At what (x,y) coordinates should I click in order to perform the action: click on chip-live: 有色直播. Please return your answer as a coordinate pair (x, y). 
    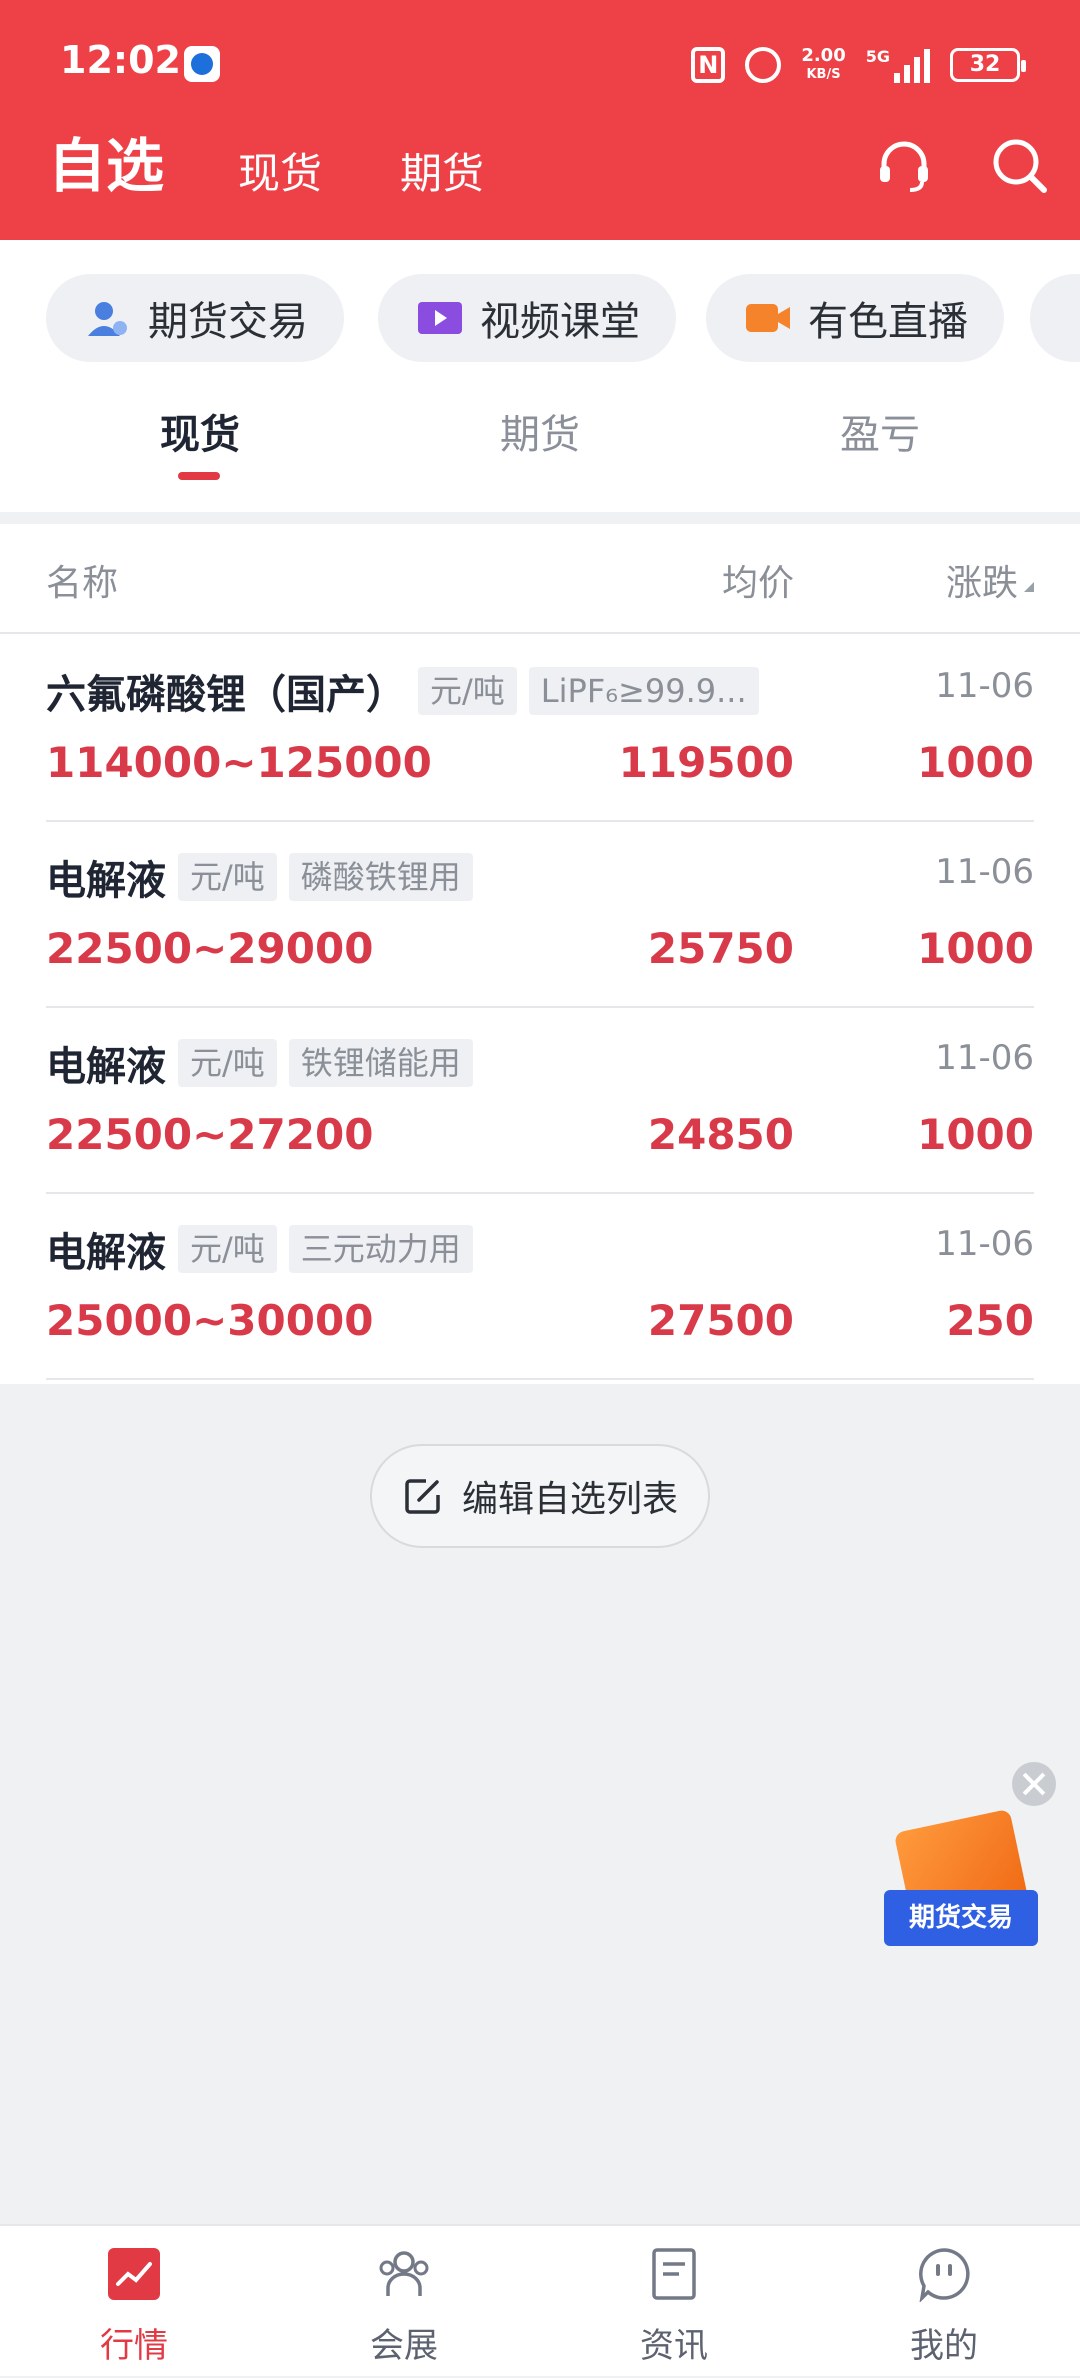
    Looking at the image, I should click on (855, 318).